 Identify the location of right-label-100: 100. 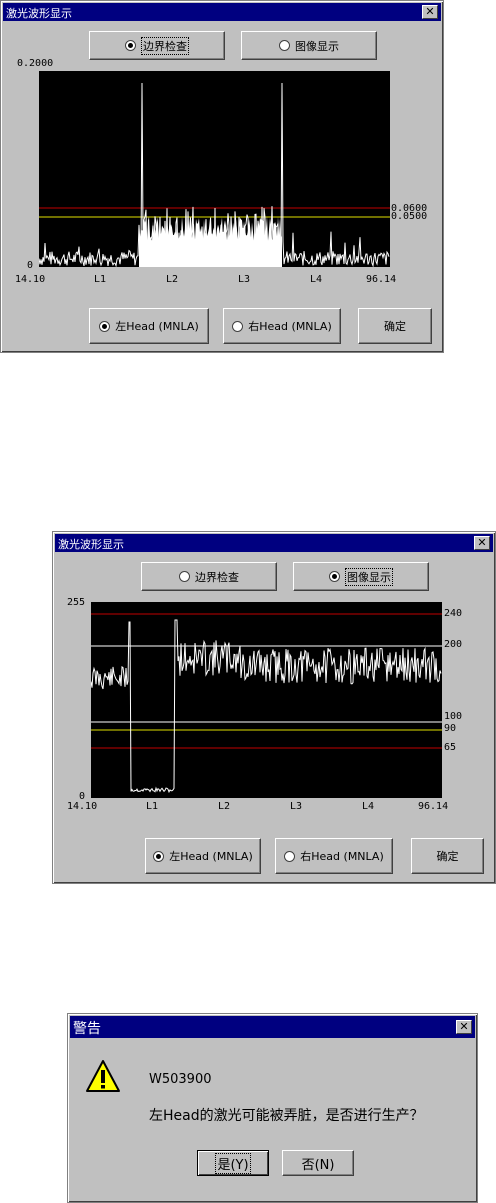
(453, 716).